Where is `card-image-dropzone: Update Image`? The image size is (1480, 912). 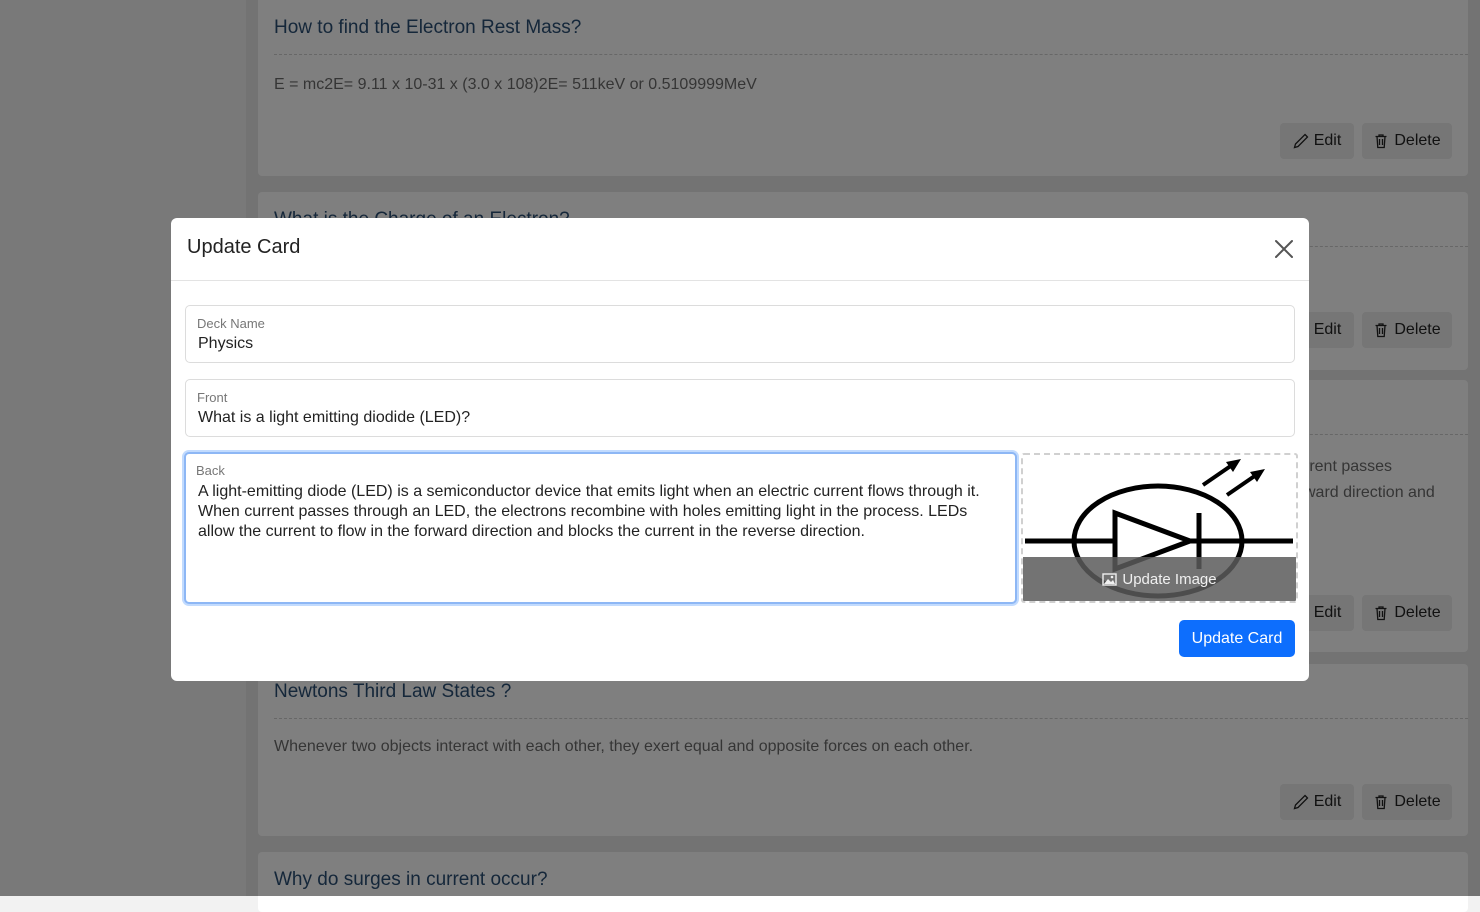 card-image-dropzone: Update Image is located at coordinates (1159, 528).